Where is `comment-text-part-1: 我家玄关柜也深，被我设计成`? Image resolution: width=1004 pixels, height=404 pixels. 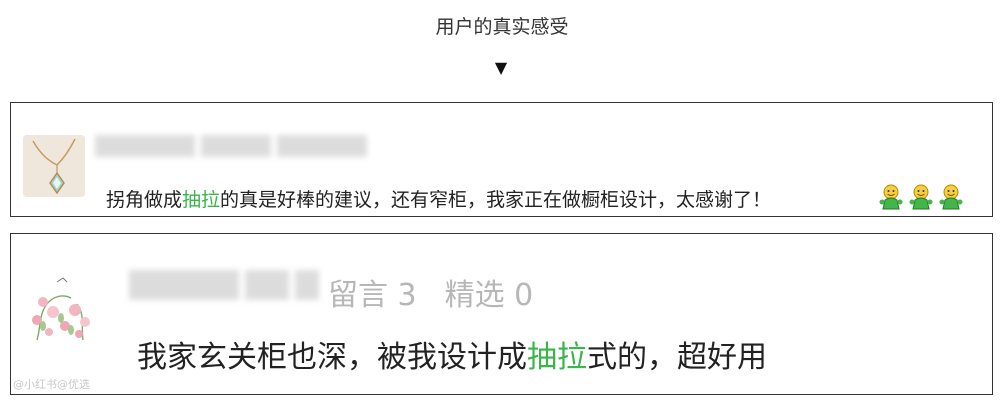 comment-text-part-1: 我家玄关柜也深，被我设计成 is located at coordinates (332, 357).